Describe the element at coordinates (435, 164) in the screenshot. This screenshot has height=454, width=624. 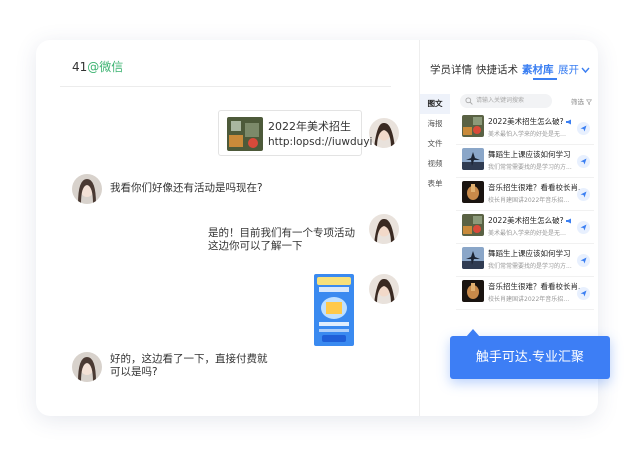
I see `category-video: 视频` at that location.